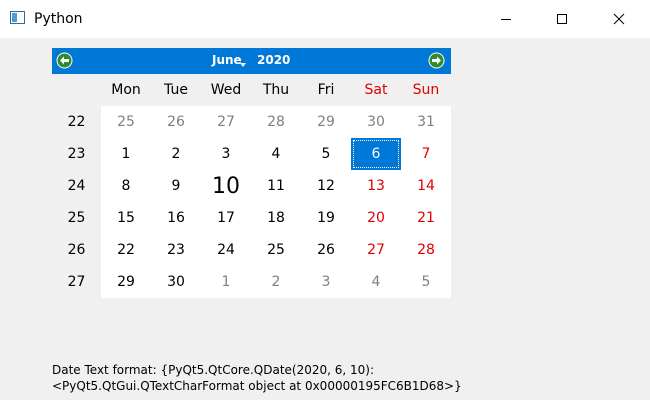 The height and width of the screenshot is (400, 650). I want to click on day-cell: 20, so click(376, 218).